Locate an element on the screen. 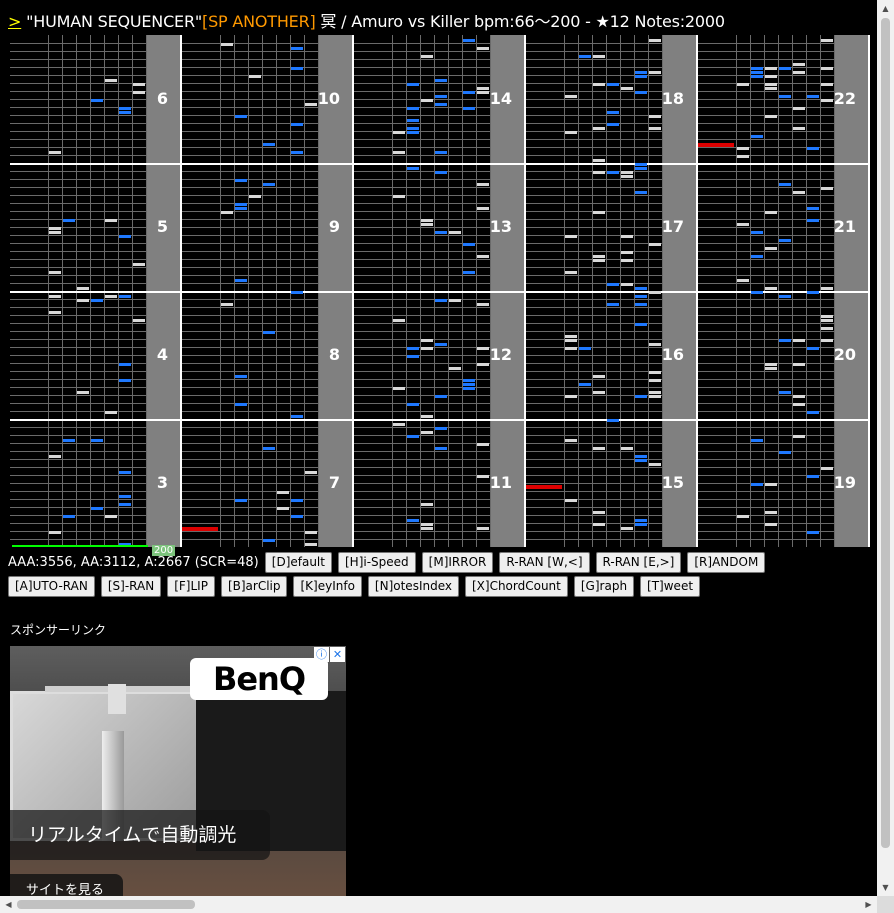 Image resolution: width=894 pixels, height=913 pixels. measure-number: 8 is located at coordinates (334, 354).